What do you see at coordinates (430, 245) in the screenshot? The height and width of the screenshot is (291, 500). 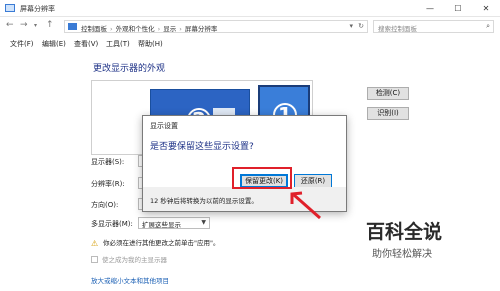 I see `watermark: 百科全说 助你轻松解决` at bounding box center [430, 245].